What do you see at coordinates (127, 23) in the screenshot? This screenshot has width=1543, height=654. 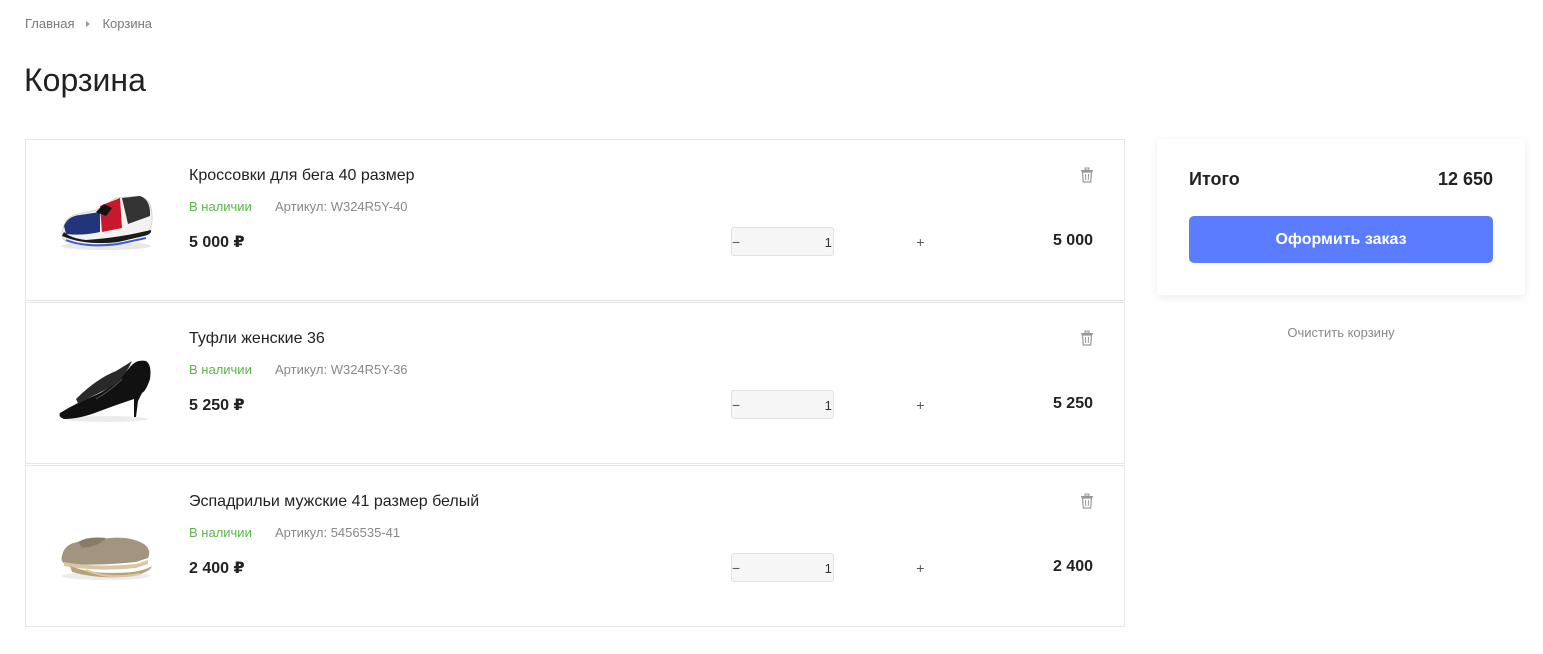 I see `breadcrumb-current: Корзина` at bounding box center [127, 23].